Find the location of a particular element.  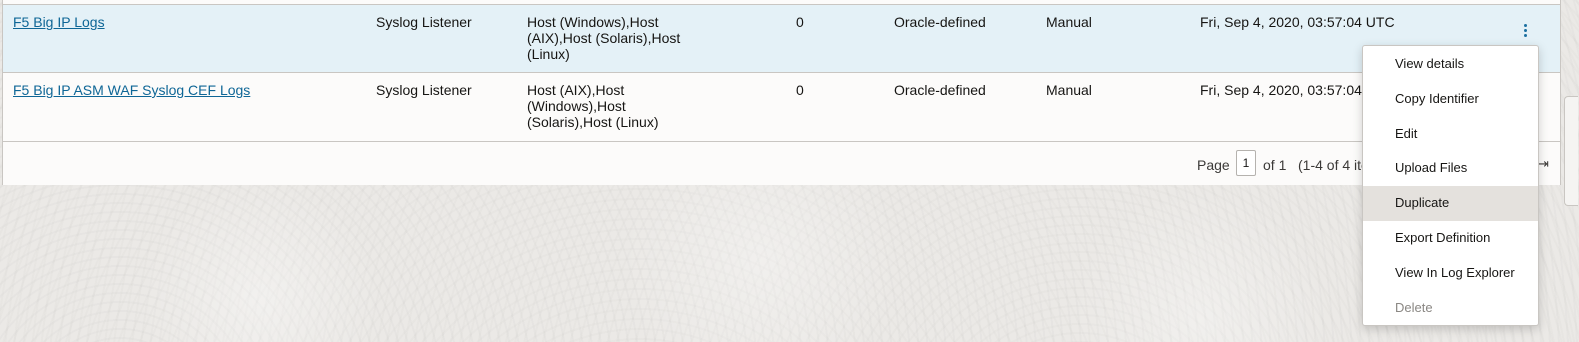

menu-item-copy-identifier: Copy Identifier is located at coordinates (1450, 99).